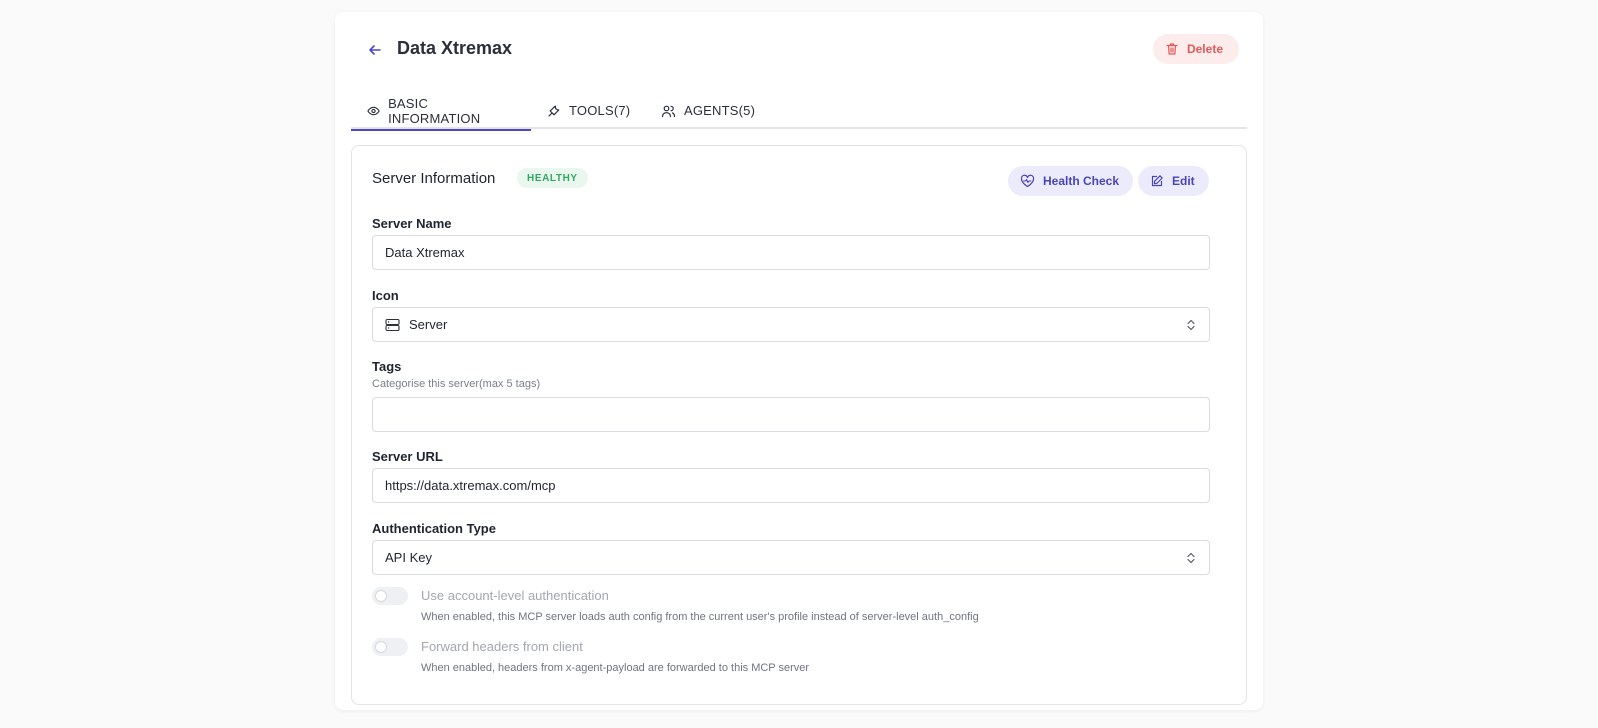 The image size is (1598, 728). What do you see at coordinates (1183, 181) in the screenshot?
I see `edit-label: Edit` at bounding box center [1183, 181].